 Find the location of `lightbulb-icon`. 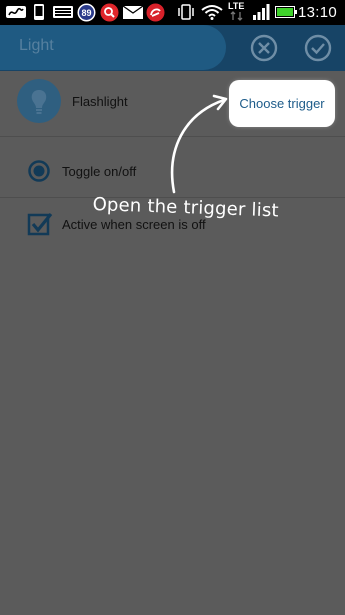

lightbulb-icon is located at coordinates (39, 101).